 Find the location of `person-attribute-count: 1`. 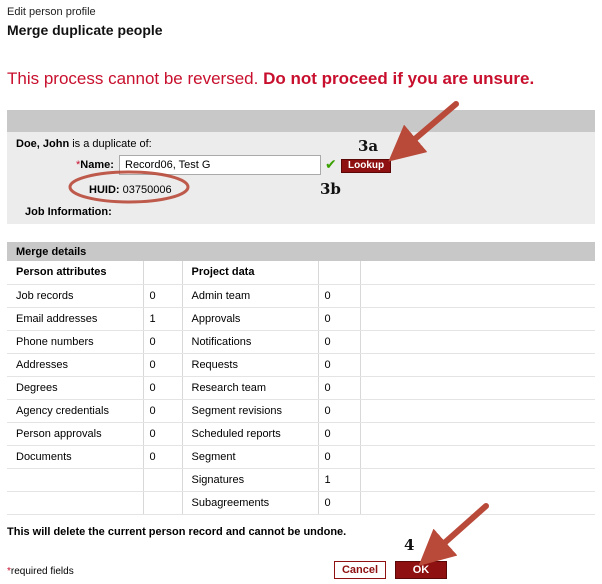

person-attribute-count: 1 is located at coordinates (163, 319).